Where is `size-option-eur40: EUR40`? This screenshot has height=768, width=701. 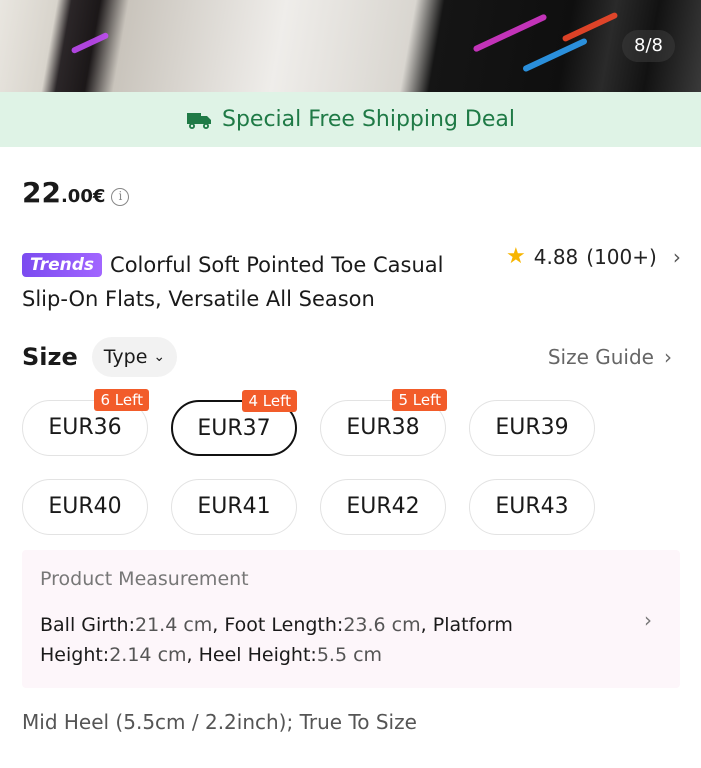
size-option-eur40: EUR40 is located at coordinates (85, 507).